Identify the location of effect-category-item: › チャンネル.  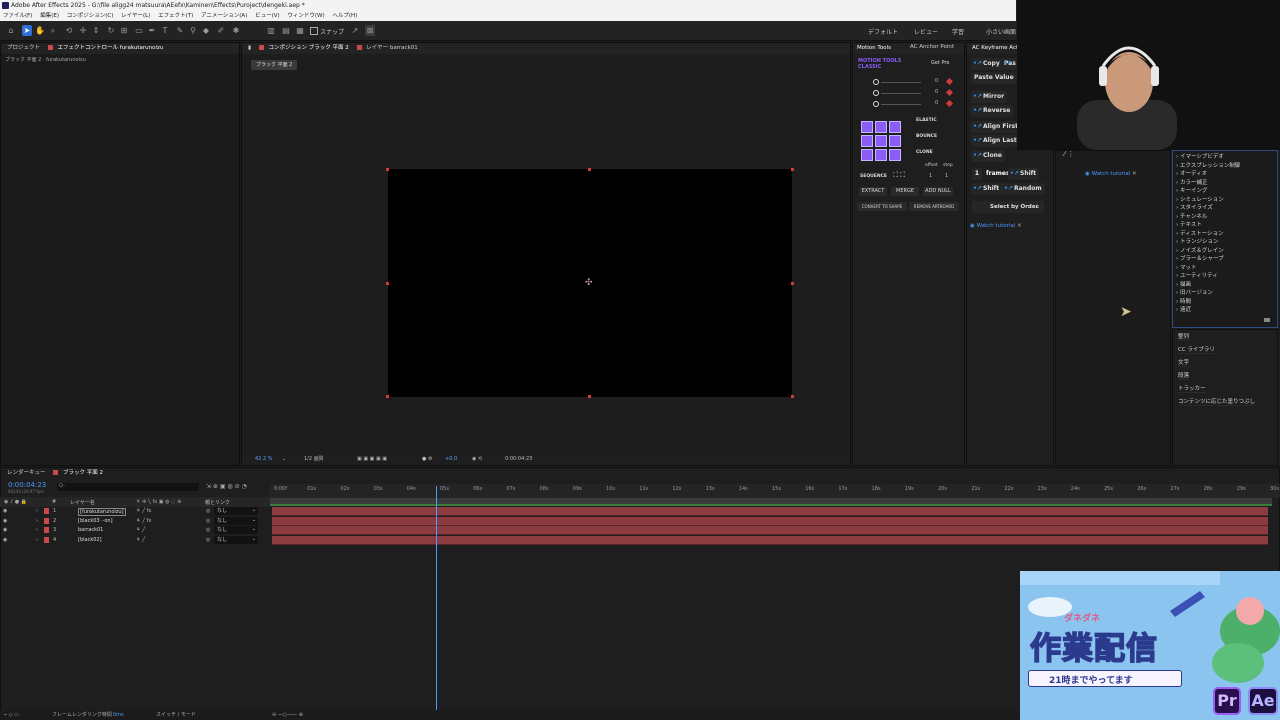
(1191, 216).